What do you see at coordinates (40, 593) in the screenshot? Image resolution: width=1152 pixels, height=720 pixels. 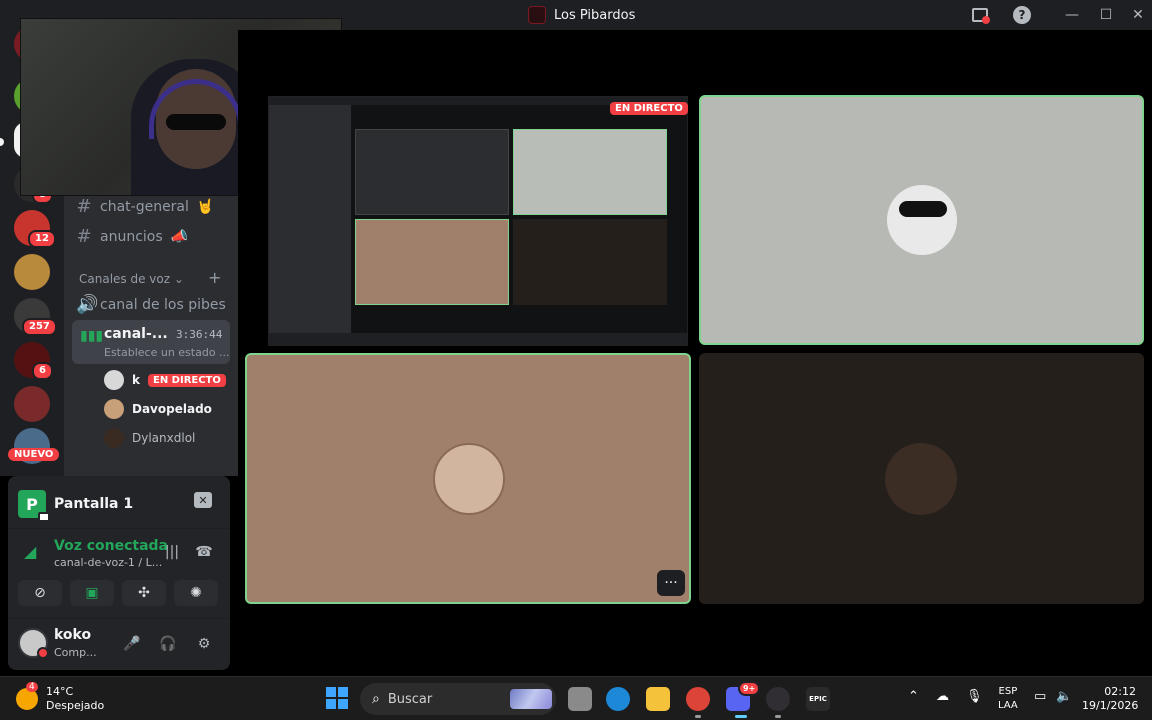 I see `camera-toggle-button: ⊘` at bounding box center [40, 593].